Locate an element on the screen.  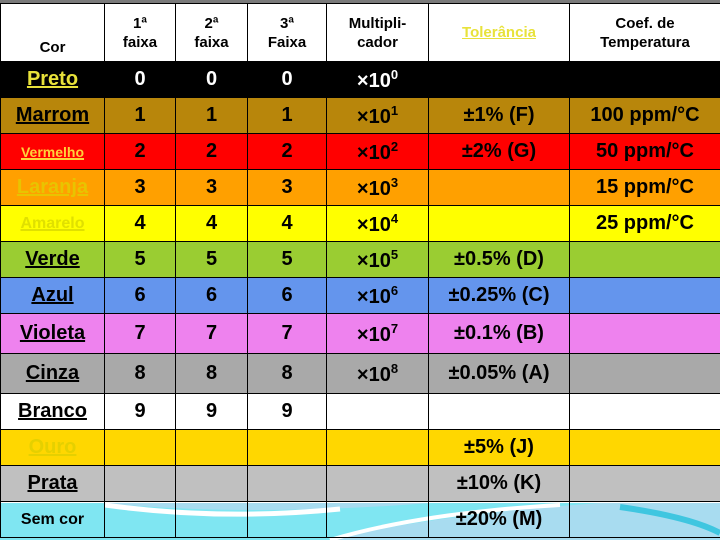
header-faixa-2: 2ª faixa is located at coordinates (211, 32).